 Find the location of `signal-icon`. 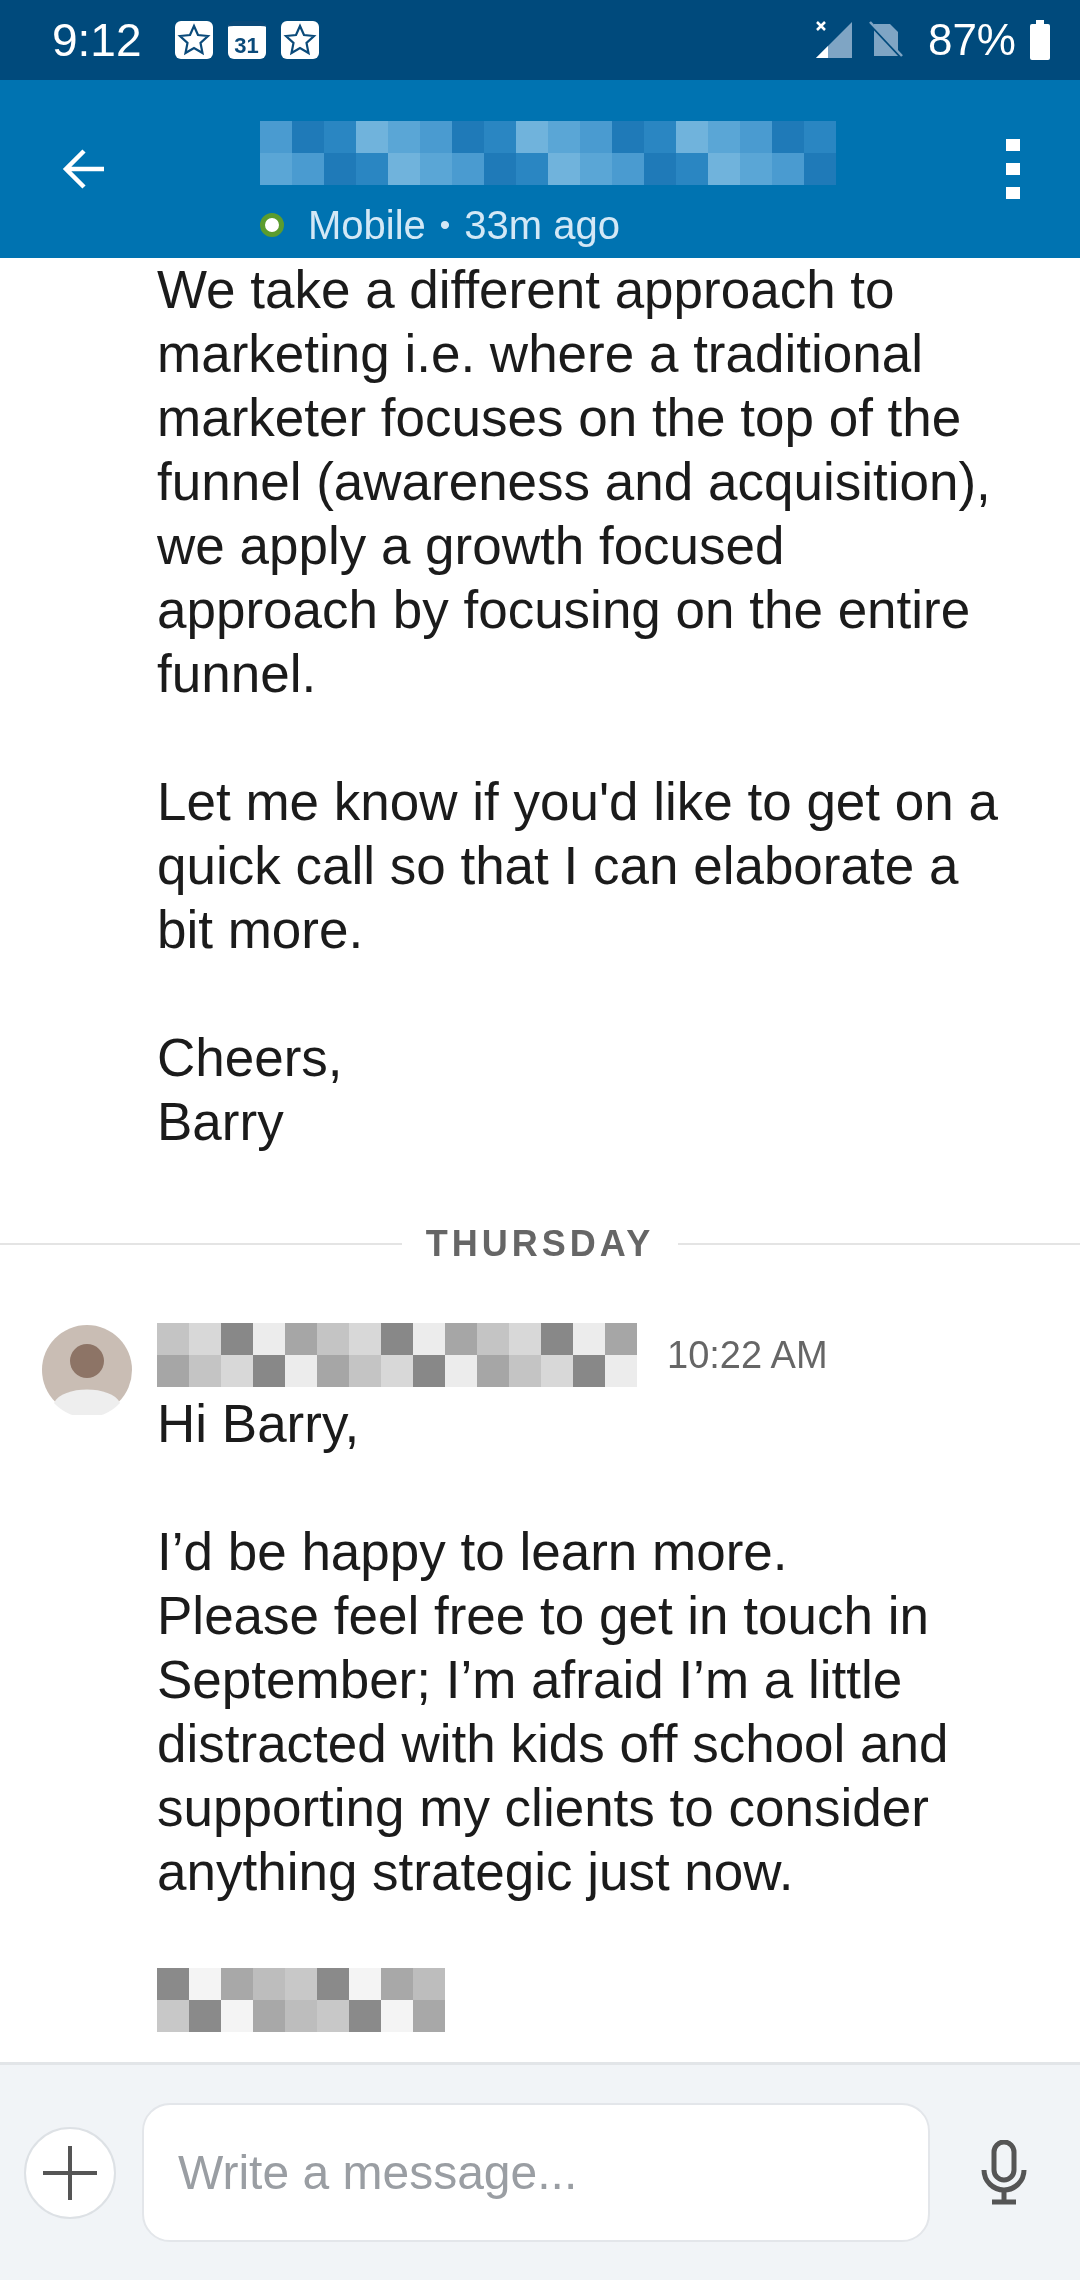

signal-icon is located at coordinates (833, 40).